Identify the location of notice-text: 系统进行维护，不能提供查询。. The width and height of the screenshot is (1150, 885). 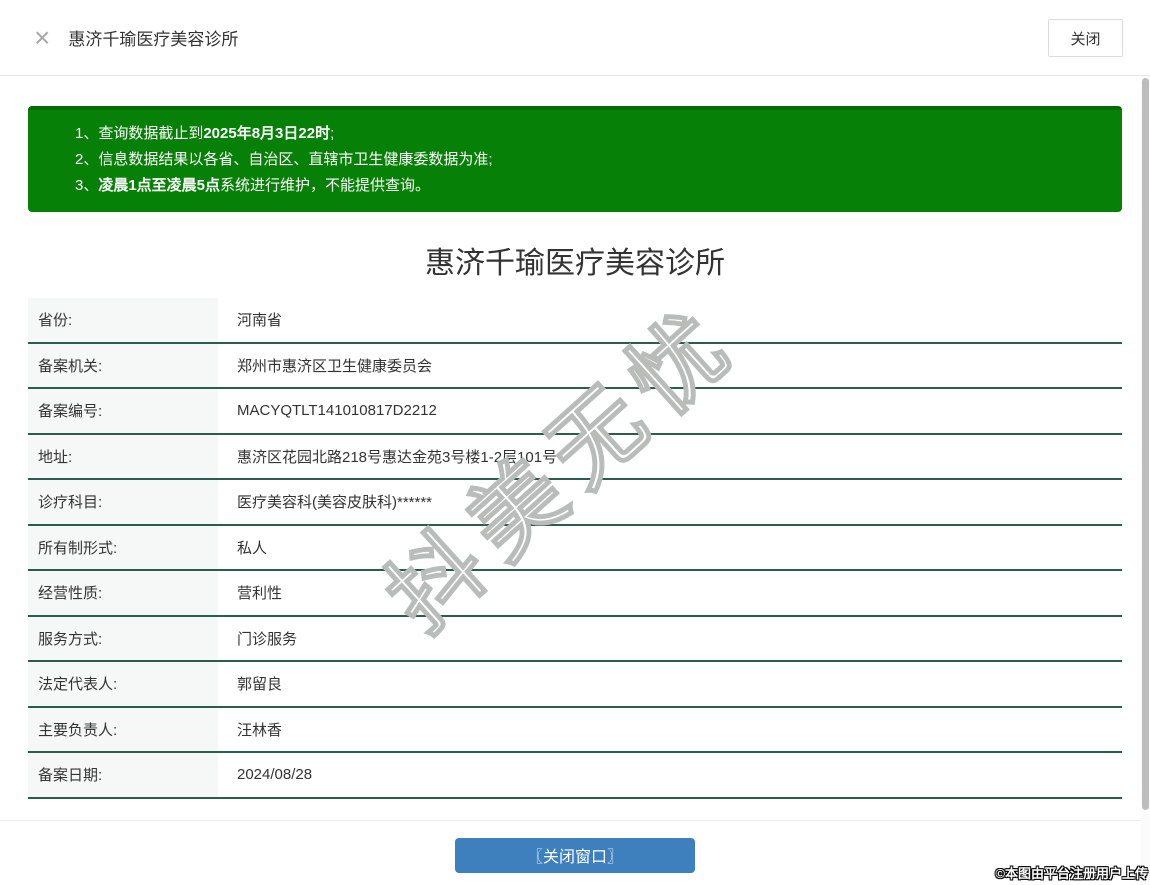
(325, 185).